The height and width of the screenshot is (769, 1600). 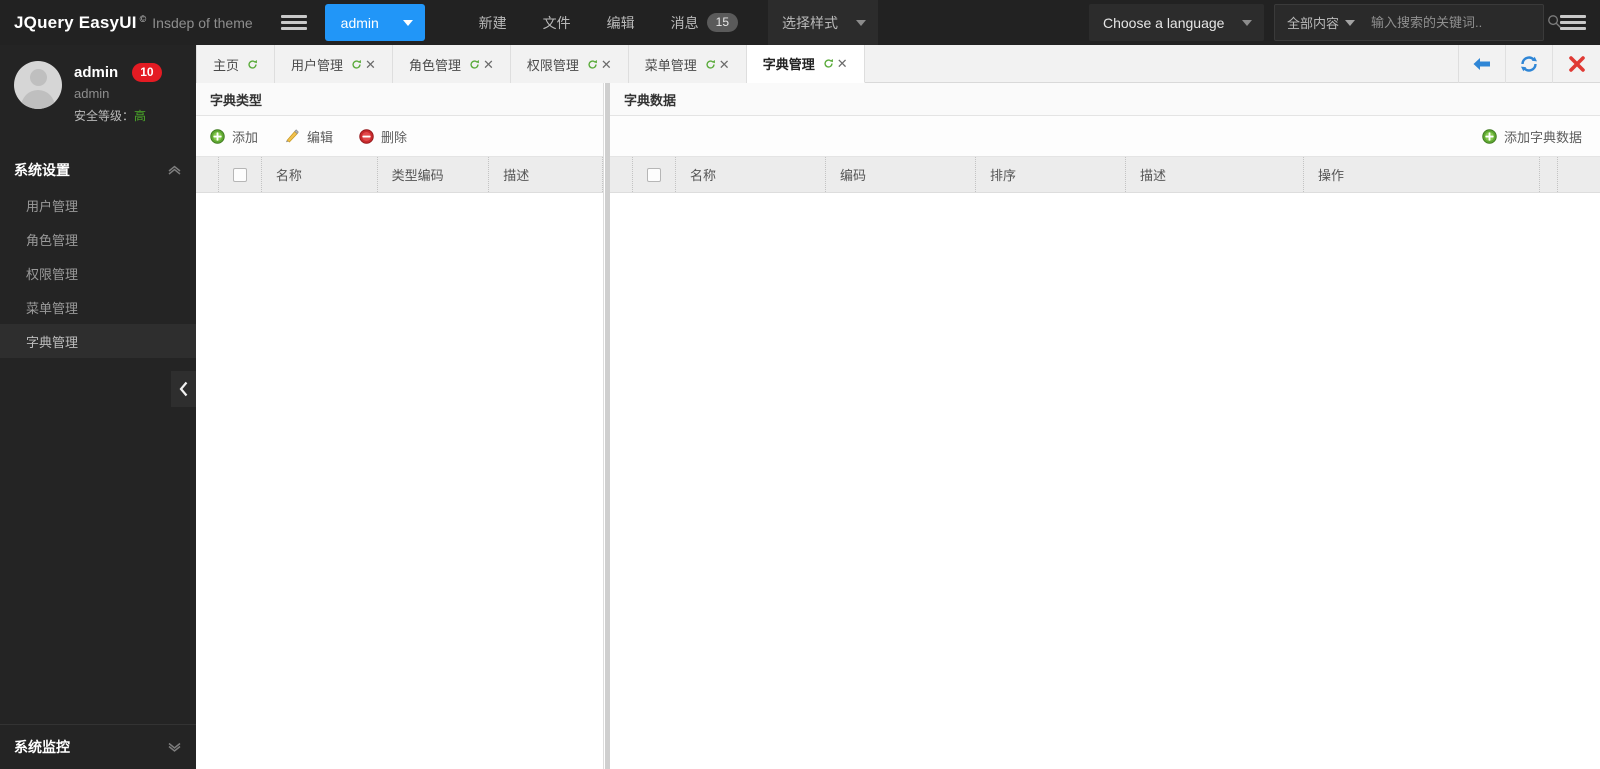 I want to click on tab-refresh-button, so click(x=1529, y=64).